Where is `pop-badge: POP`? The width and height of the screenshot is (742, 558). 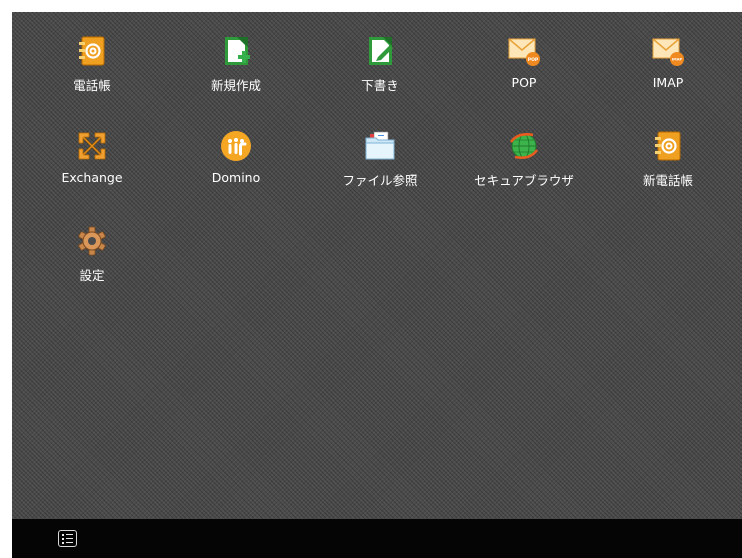 pop-badge: POP is located at coordinates (533, 60).